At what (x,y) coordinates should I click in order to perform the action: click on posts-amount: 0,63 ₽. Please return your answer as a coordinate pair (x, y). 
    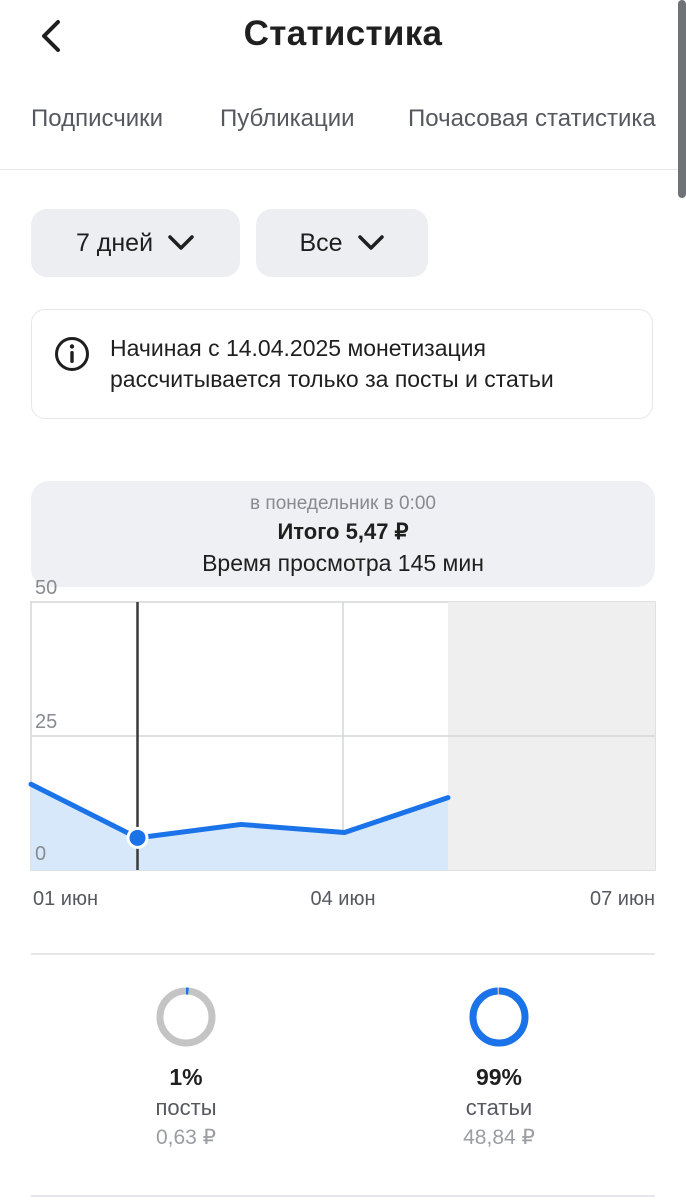
    Looking at the image, I should click on (186, 1137).